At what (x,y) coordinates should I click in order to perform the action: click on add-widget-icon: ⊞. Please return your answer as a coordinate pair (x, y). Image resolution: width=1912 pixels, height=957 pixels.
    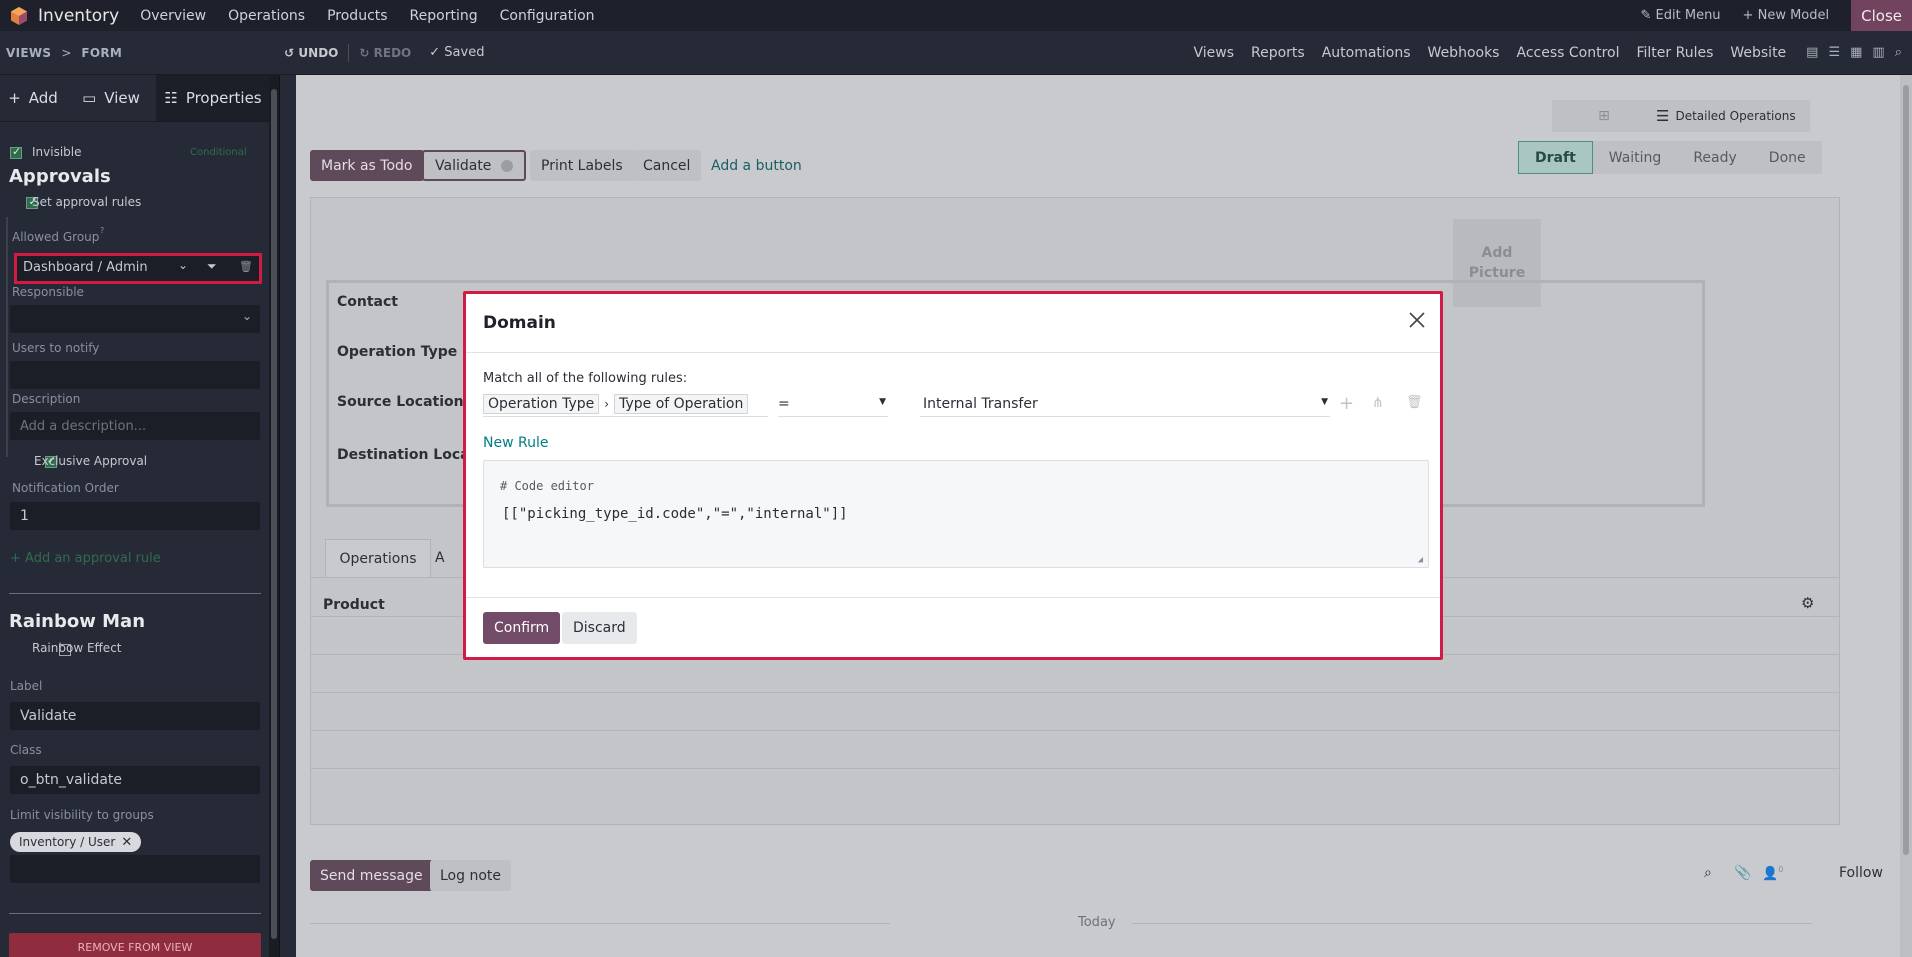
    Looking at the image, I should click on (1604, 116).